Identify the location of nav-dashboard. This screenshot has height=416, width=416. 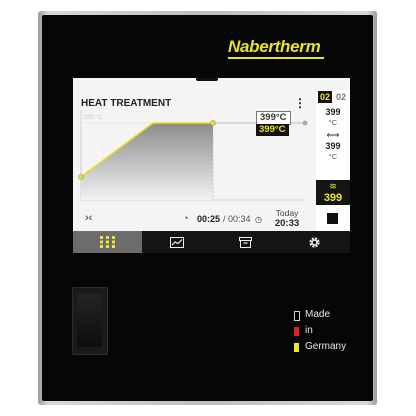
(107, 242).